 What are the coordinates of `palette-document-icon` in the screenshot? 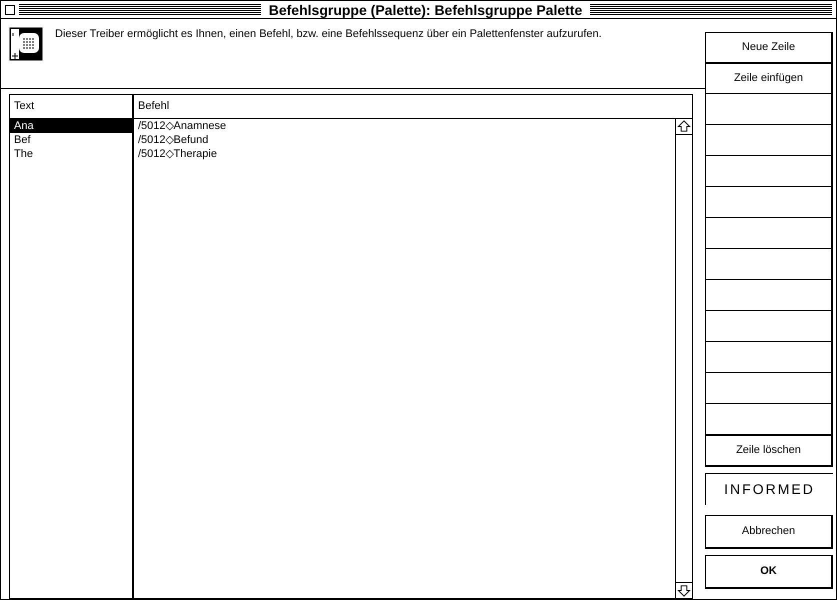 It's located at (26, 44).